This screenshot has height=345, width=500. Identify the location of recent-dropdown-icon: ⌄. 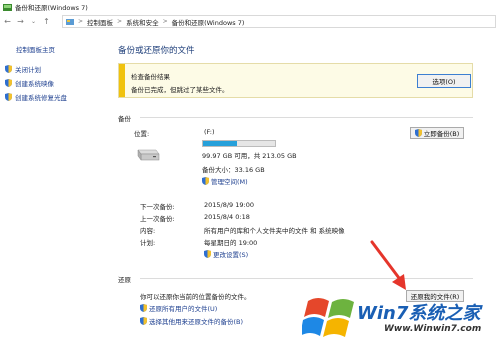
(33, 21).